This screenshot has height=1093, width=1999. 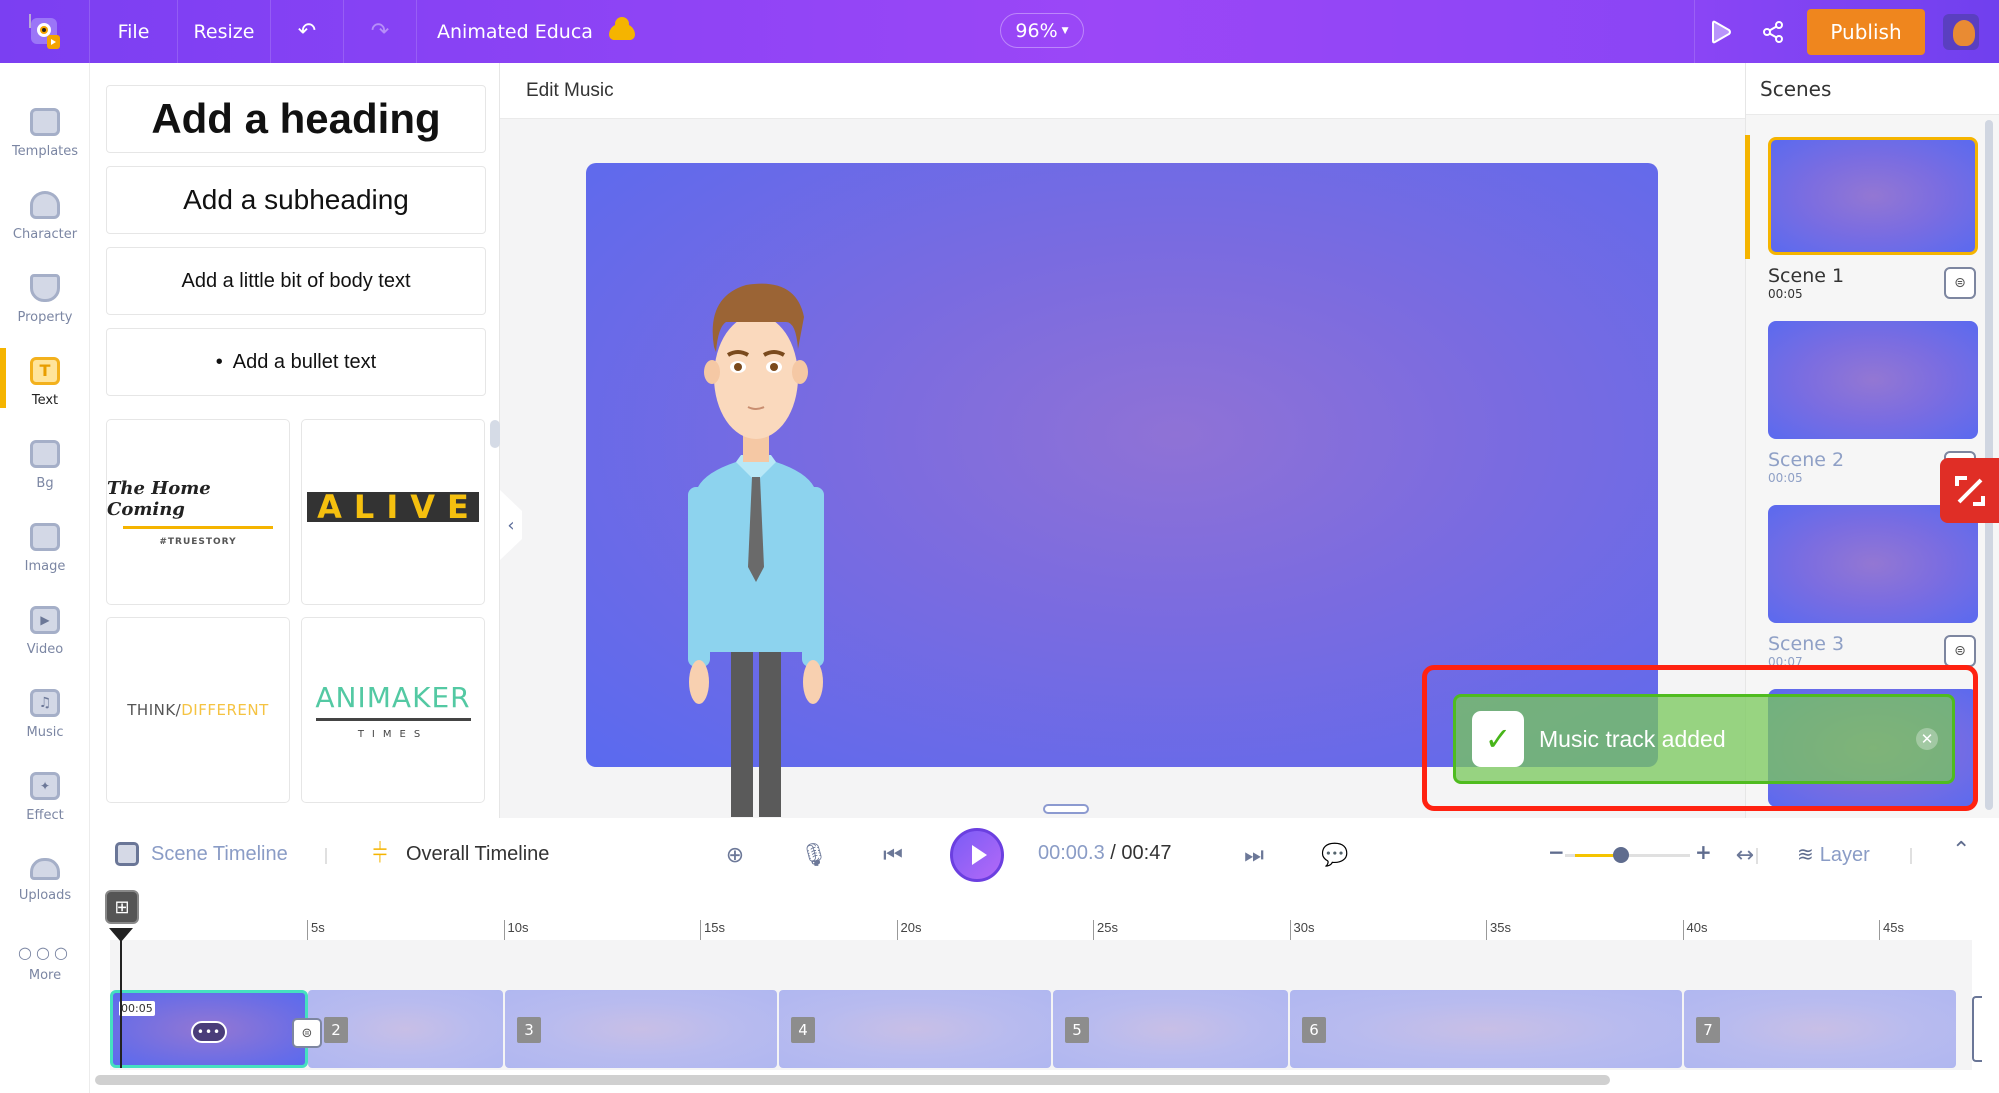 I want to click on checkmark-icon: ✓, so click(x=1498, y=739).